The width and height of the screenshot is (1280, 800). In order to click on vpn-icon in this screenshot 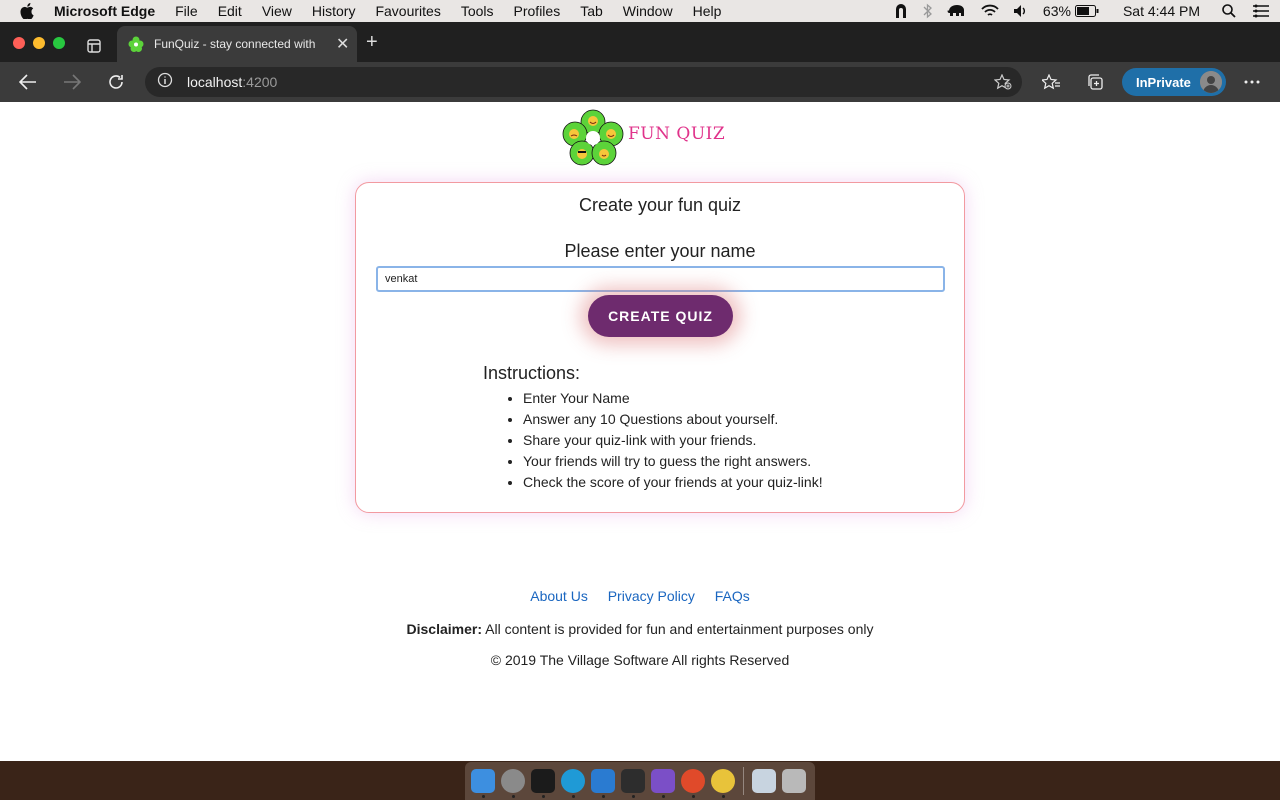, I will do `click(901, 11)`.